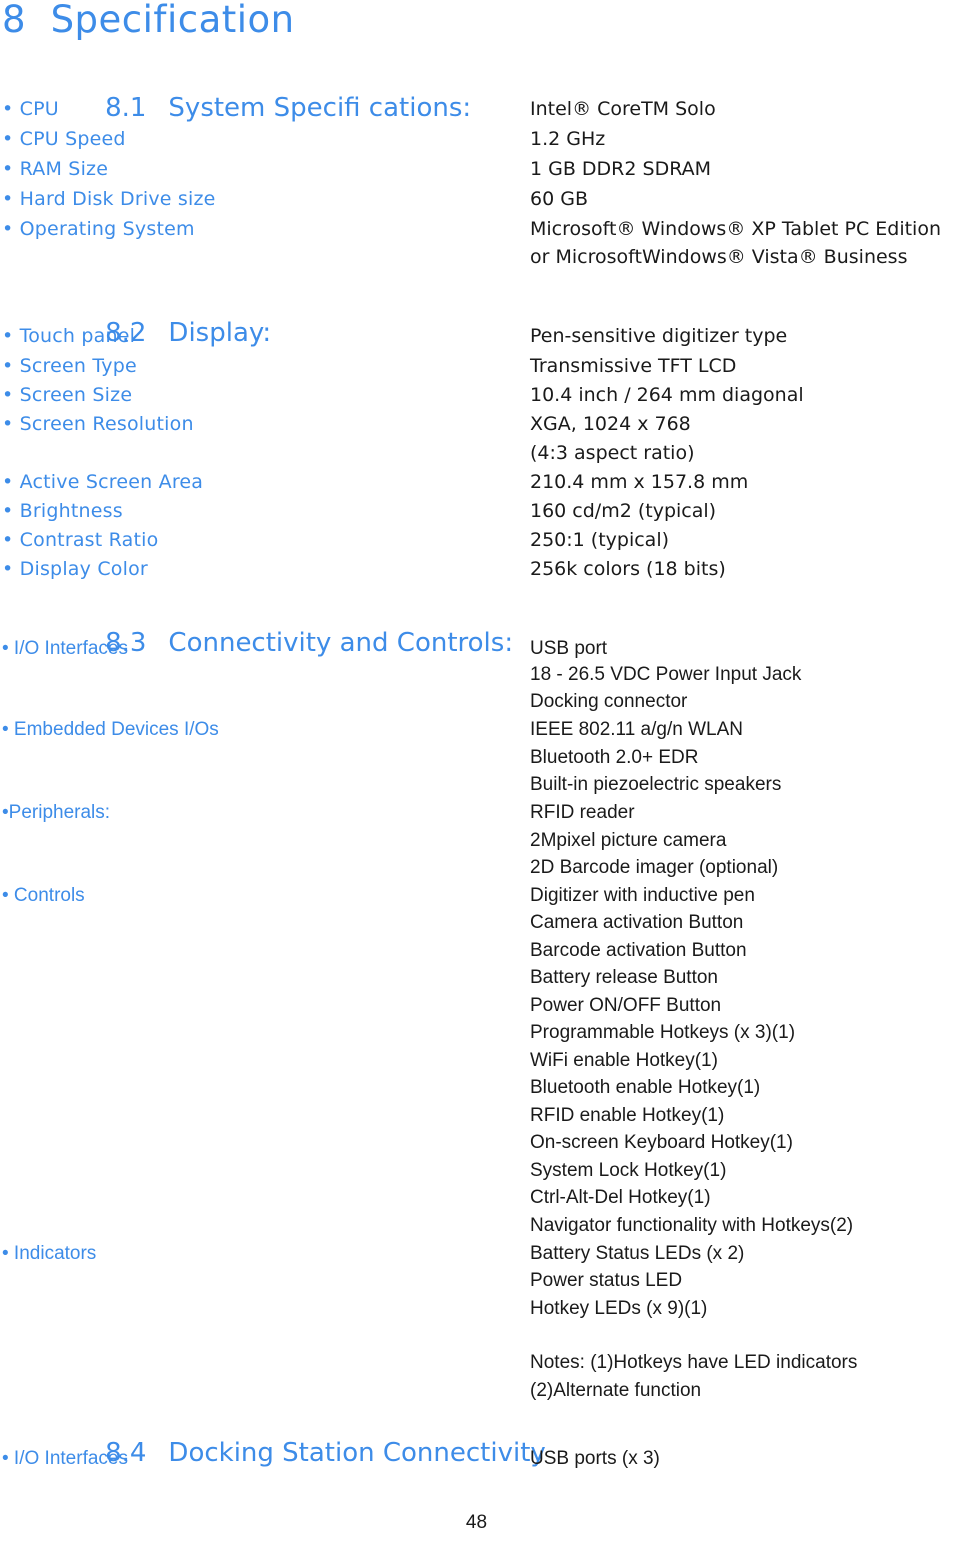  Describe the element at coordinates (109, 199) in the screenshot. I see `label-hard-disk-drive-size: • Hard Disk Drive size` at that location.